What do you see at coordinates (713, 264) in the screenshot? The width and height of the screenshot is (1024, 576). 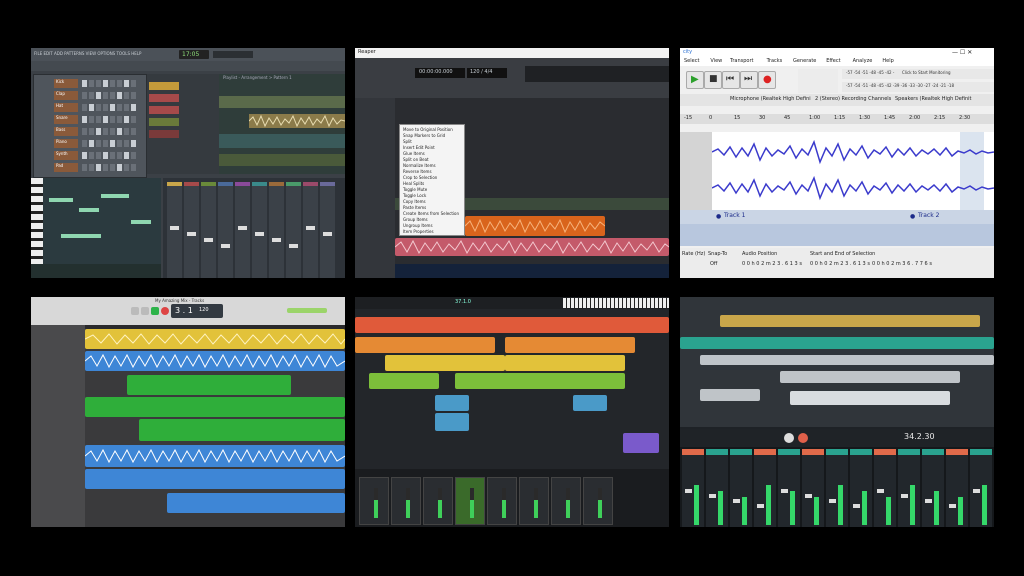 I see `snap-select: Off` at bounding box center [713, 264].